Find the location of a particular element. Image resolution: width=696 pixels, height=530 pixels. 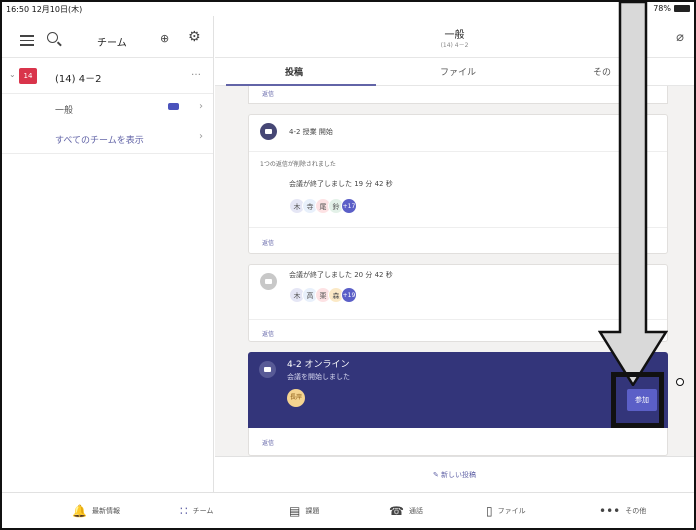

new-post-button: ✎ 新しい投稿 is located at coordinates (454, 474).